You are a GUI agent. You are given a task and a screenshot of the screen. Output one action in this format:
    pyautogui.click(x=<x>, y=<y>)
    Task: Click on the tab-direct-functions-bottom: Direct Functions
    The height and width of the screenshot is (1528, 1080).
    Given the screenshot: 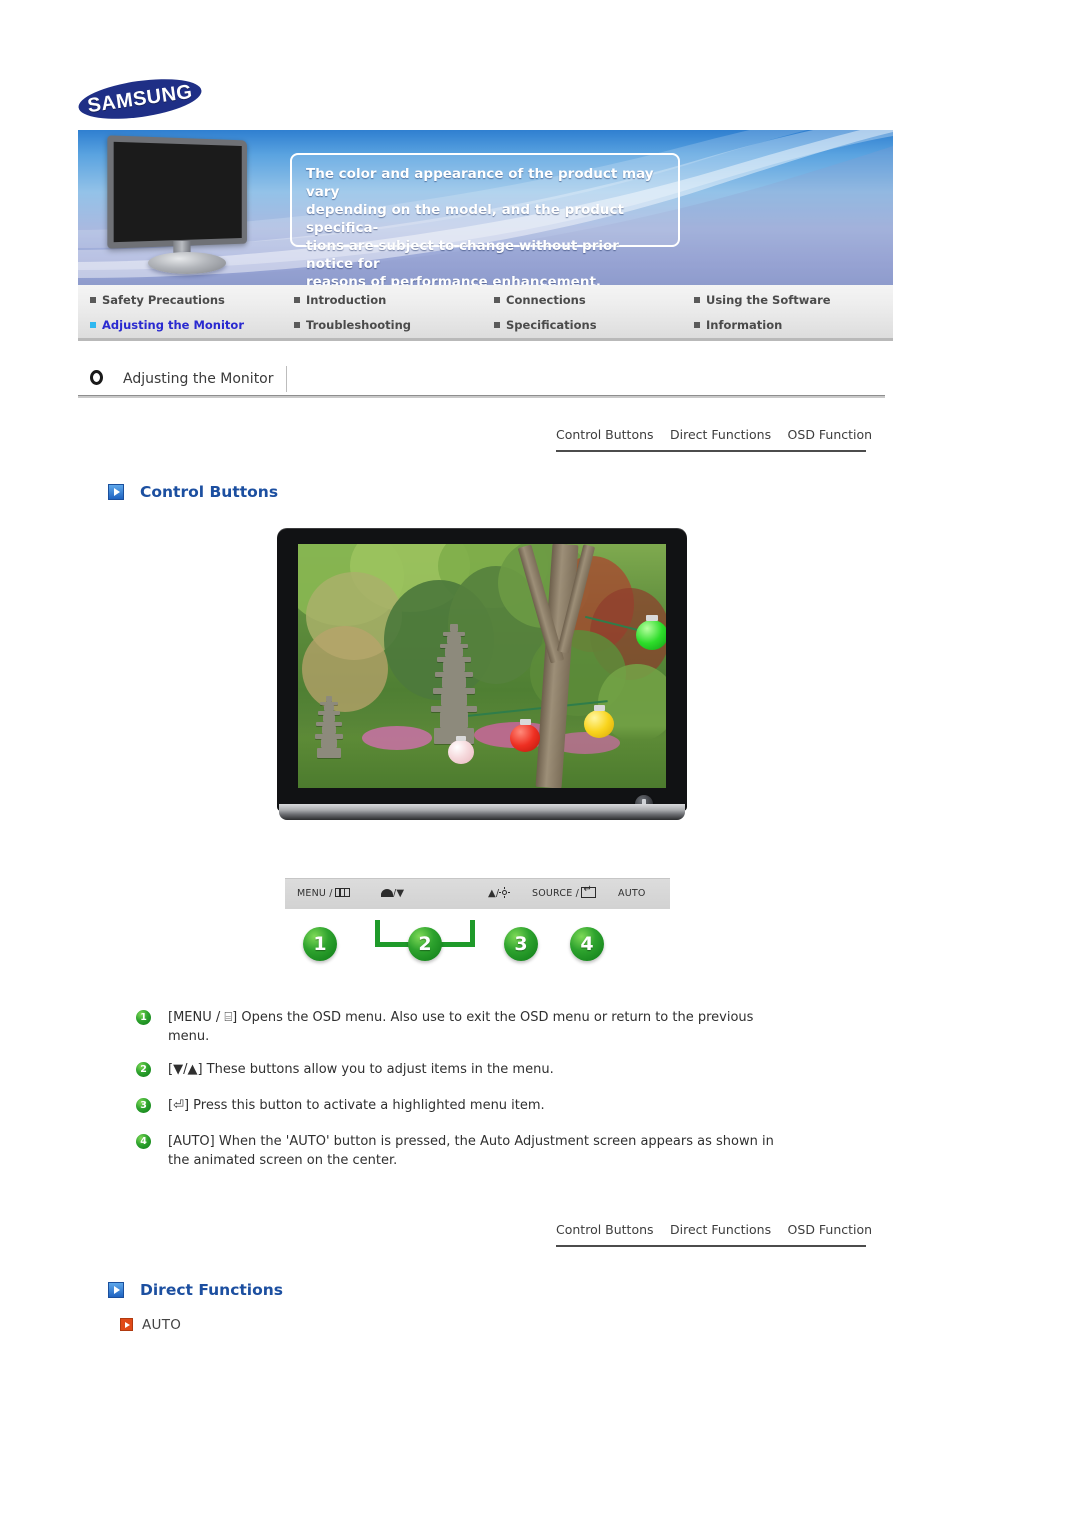 What is the action you would take?
    pyautogui.click(x=720, y=1230)
    